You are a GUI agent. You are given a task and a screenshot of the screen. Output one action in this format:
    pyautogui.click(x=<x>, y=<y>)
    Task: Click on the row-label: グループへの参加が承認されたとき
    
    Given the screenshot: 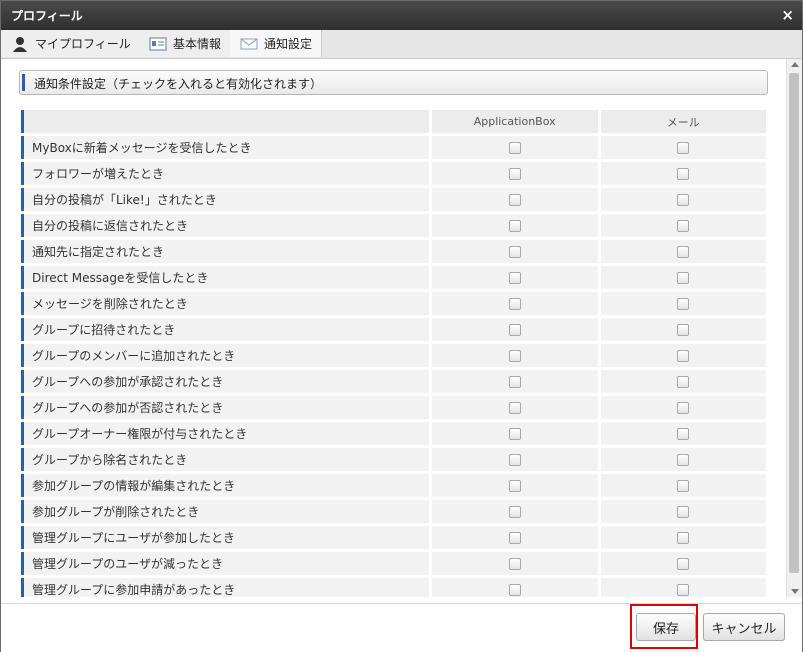 What is the action you would take?
    pyautogui.click(x=225, y=381)
    